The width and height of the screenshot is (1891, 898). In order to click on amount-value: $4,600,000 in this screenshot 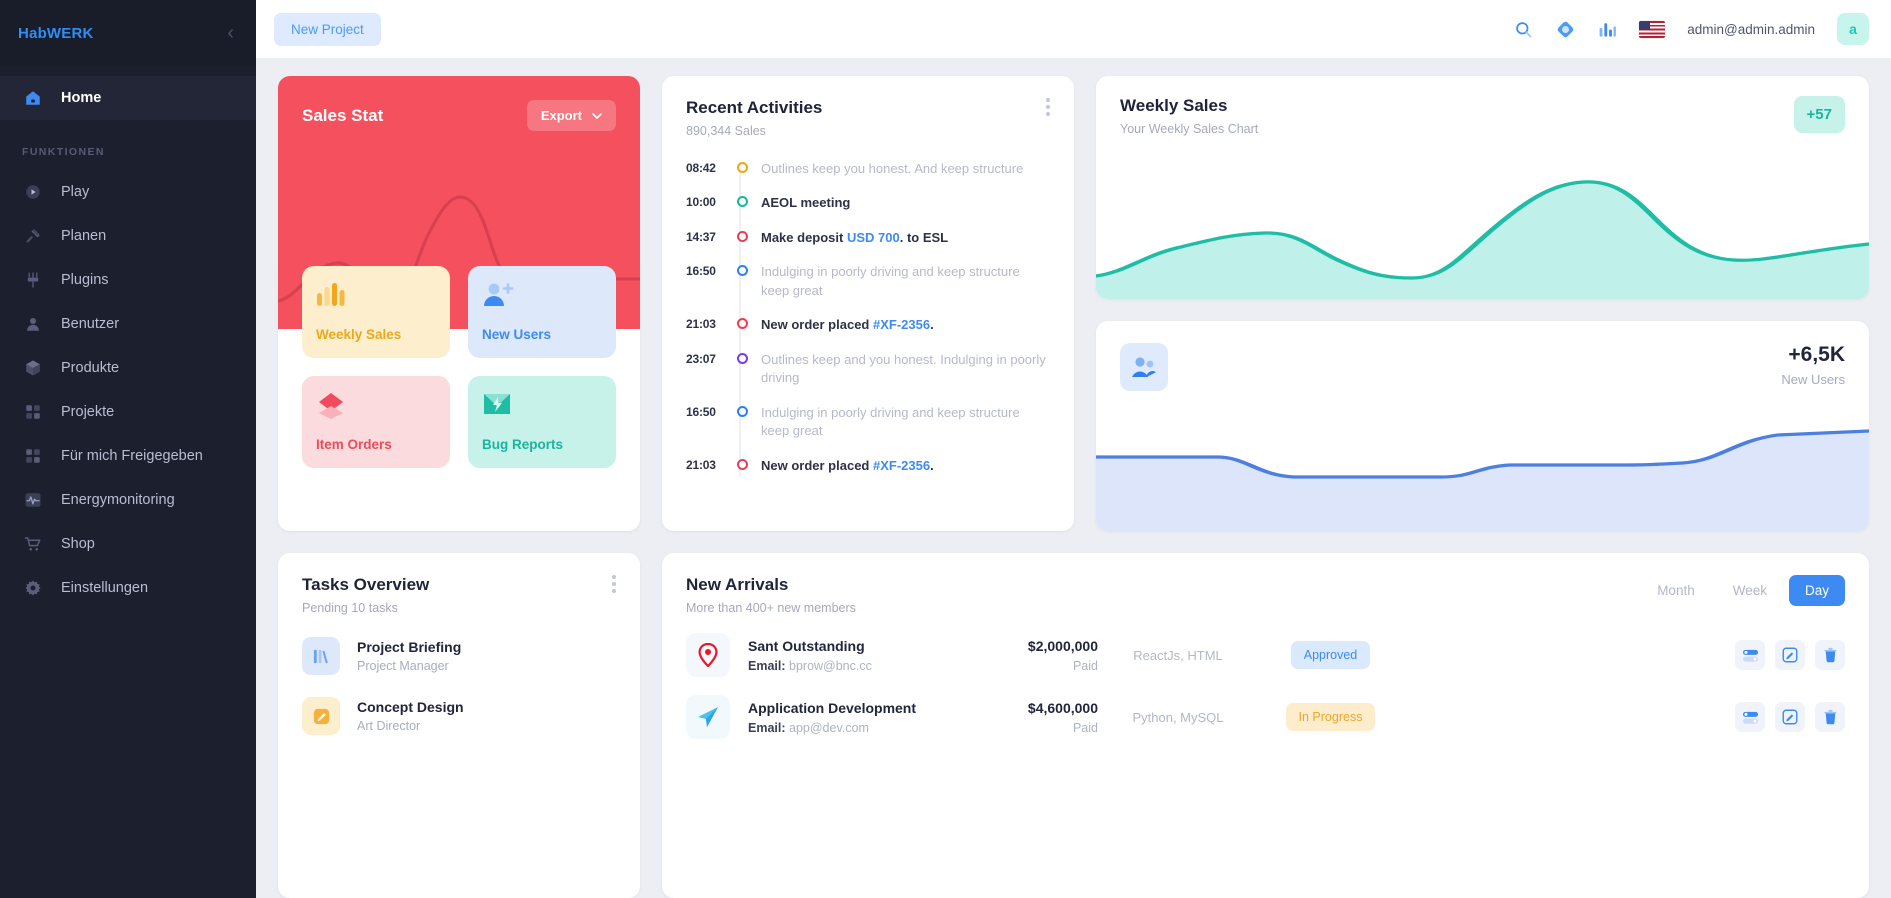, I will do `click(1062, 707)`.